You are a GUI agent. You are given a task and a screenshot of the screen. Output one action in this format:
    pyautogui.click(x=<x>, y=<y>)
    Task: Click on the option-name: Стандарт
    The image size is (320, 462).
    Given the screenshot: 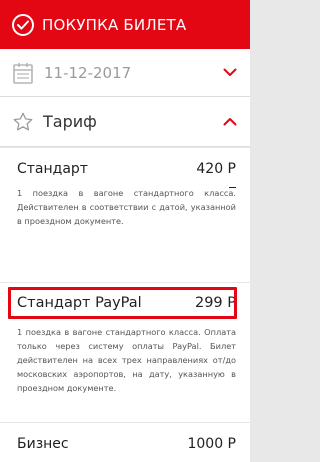 What is the action you would take?
    pyautogui.click(x=52, y=169)
    